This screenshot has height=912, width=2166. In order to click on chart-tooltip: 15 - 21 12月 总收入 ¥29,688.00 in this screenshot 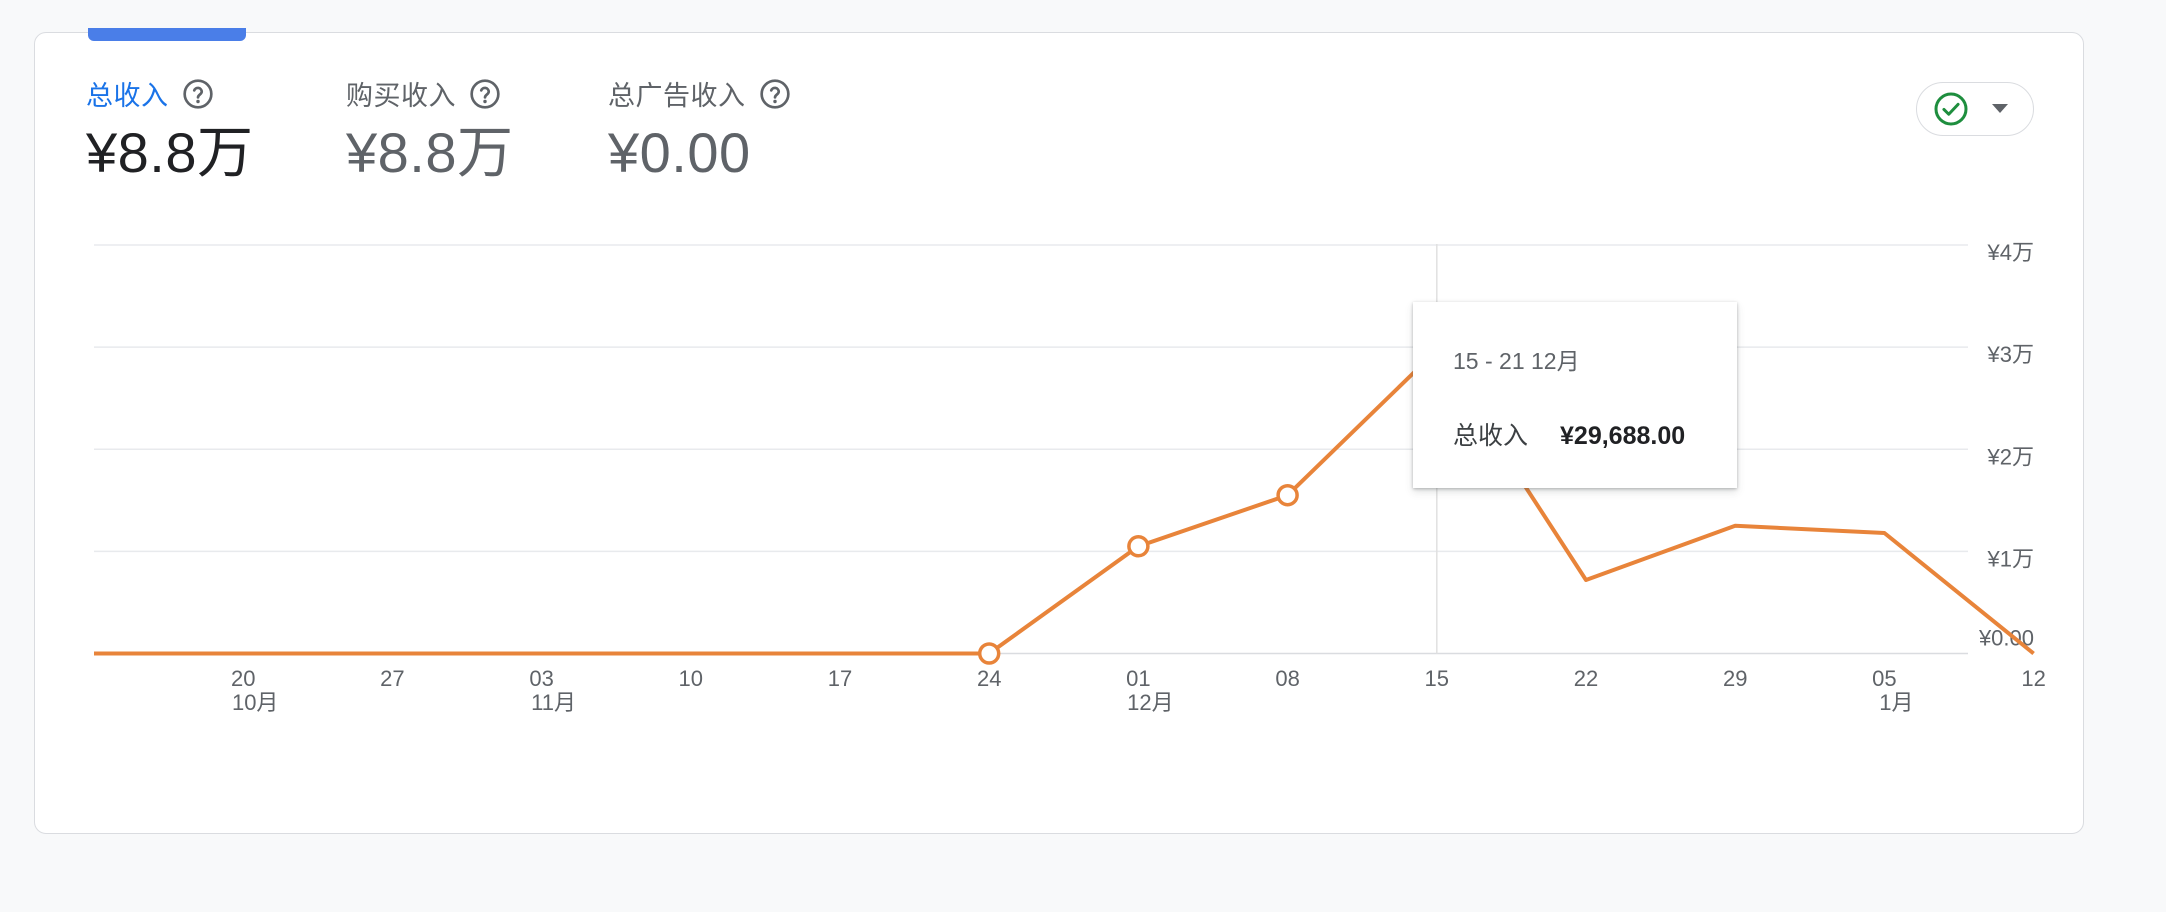, I will do `click(1575, 395)`.